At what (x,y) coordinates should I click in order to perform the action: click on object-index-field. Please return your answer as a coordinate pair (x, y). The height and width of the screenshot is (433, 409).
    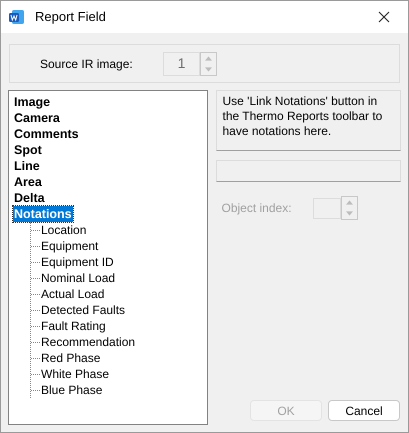
    Looking at the image, I should click on (327, 208).